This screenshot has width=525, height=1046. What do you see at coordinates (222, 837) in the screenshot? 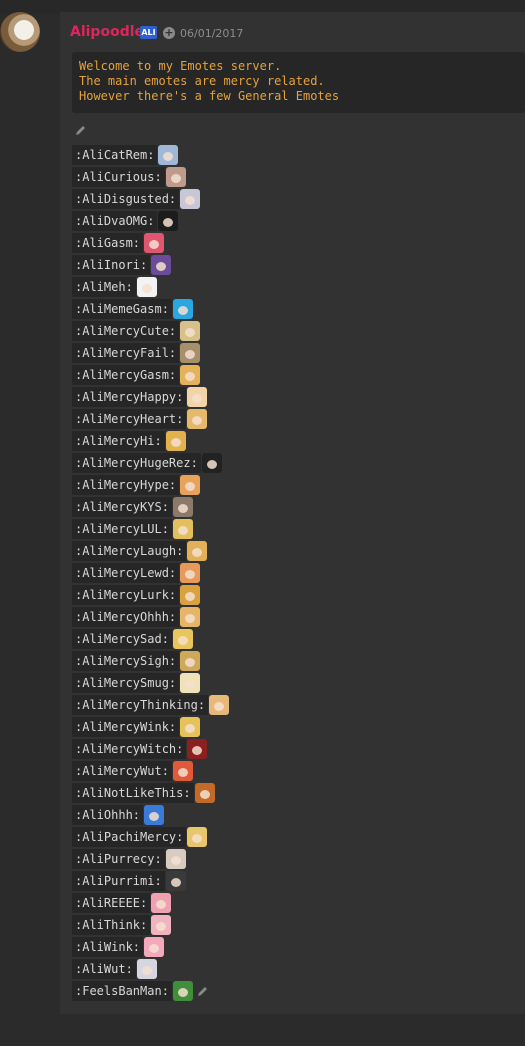
I see `emote-row: :AliPachiMercy:` at bounding box center [222, 837].